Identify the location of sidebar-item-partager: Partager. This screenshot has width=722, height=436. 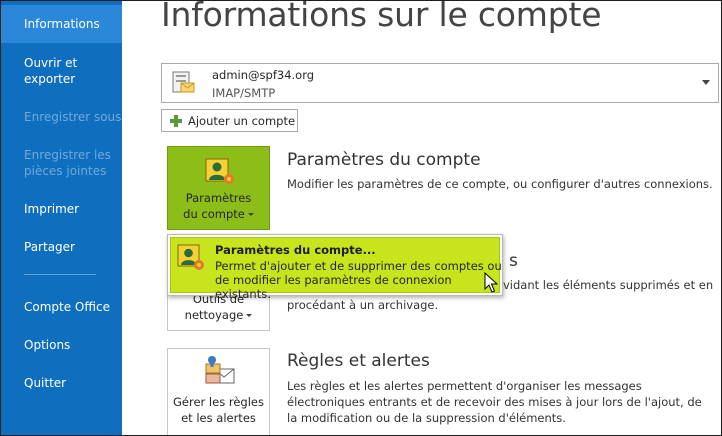
(61, 247).